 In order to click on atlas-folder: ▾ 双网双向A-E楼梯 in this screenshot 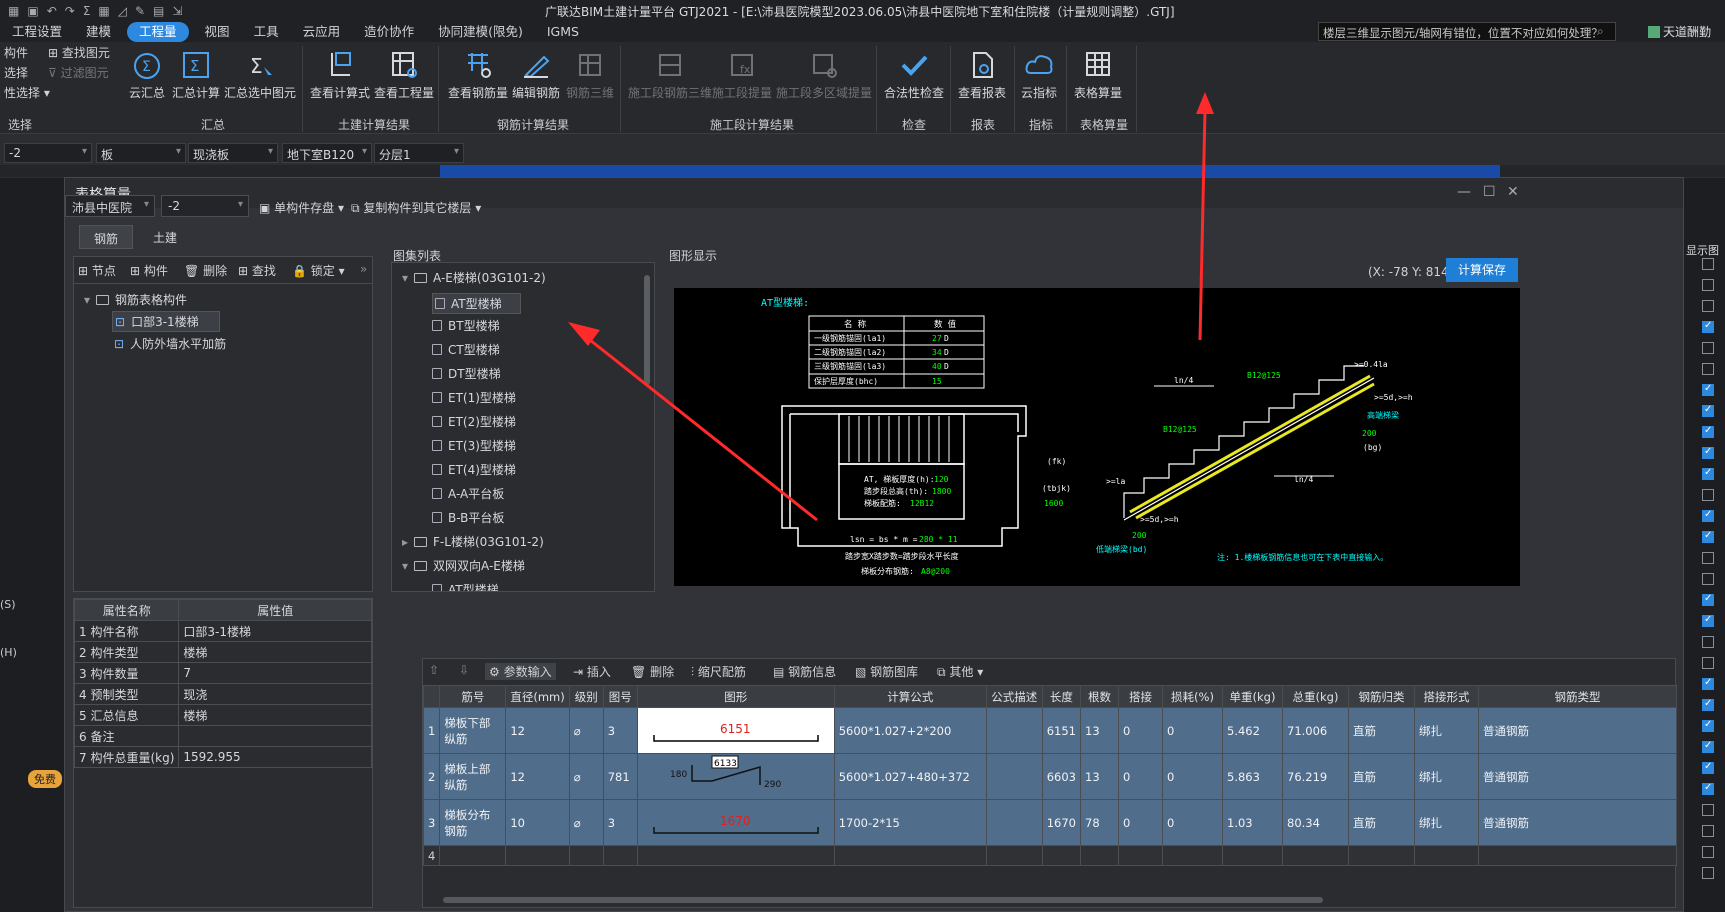, I will do `click(463, 565)`.